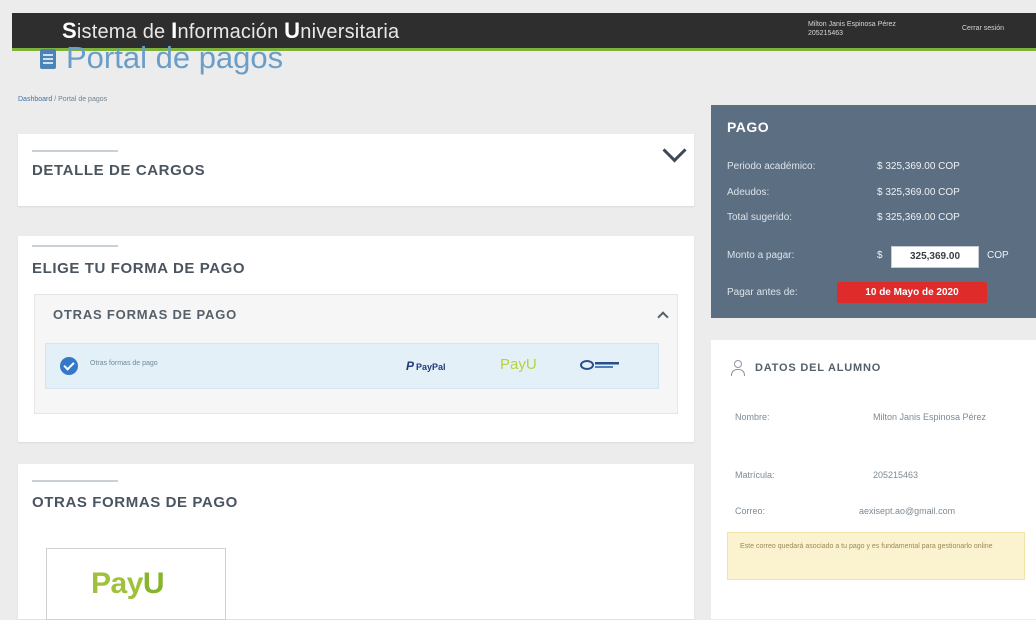  Describe the element at coordinates (599, 365) in the screenshot. I see `bank-card-logo` at that location.